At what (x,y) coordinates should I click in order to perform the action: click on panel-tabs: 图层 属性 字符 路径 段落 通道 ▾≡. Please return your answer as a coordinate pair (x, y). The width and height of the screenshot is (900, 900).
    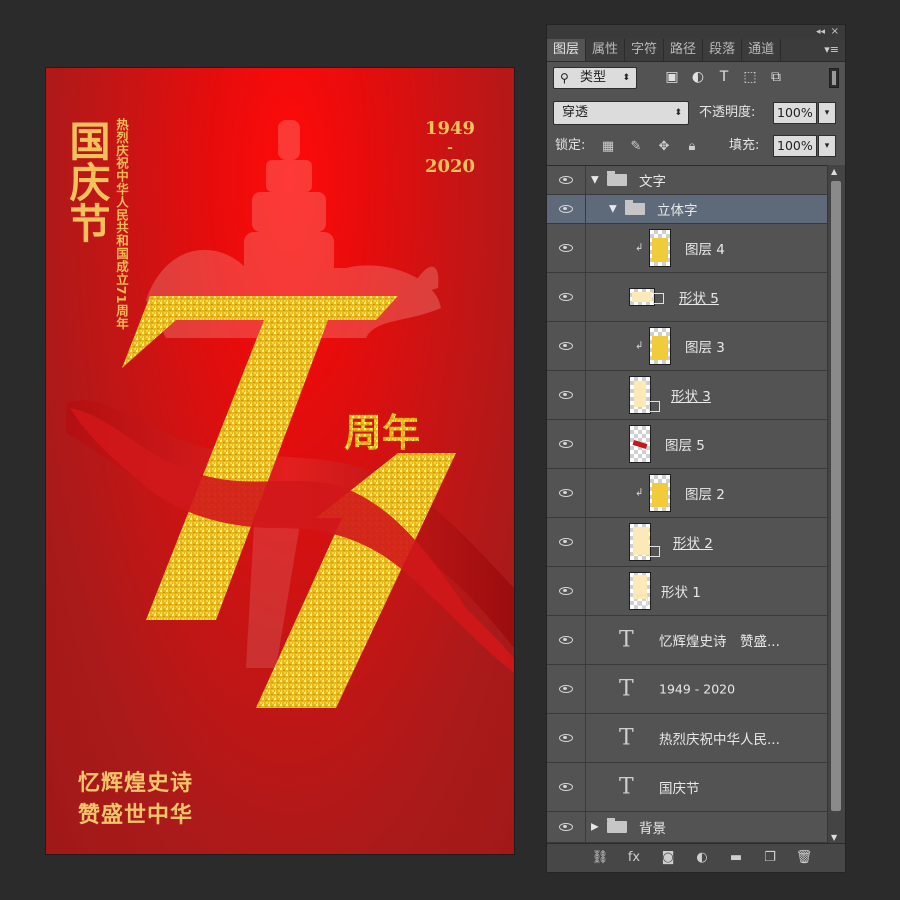
    Looking at the image, I should click on (696, 50).